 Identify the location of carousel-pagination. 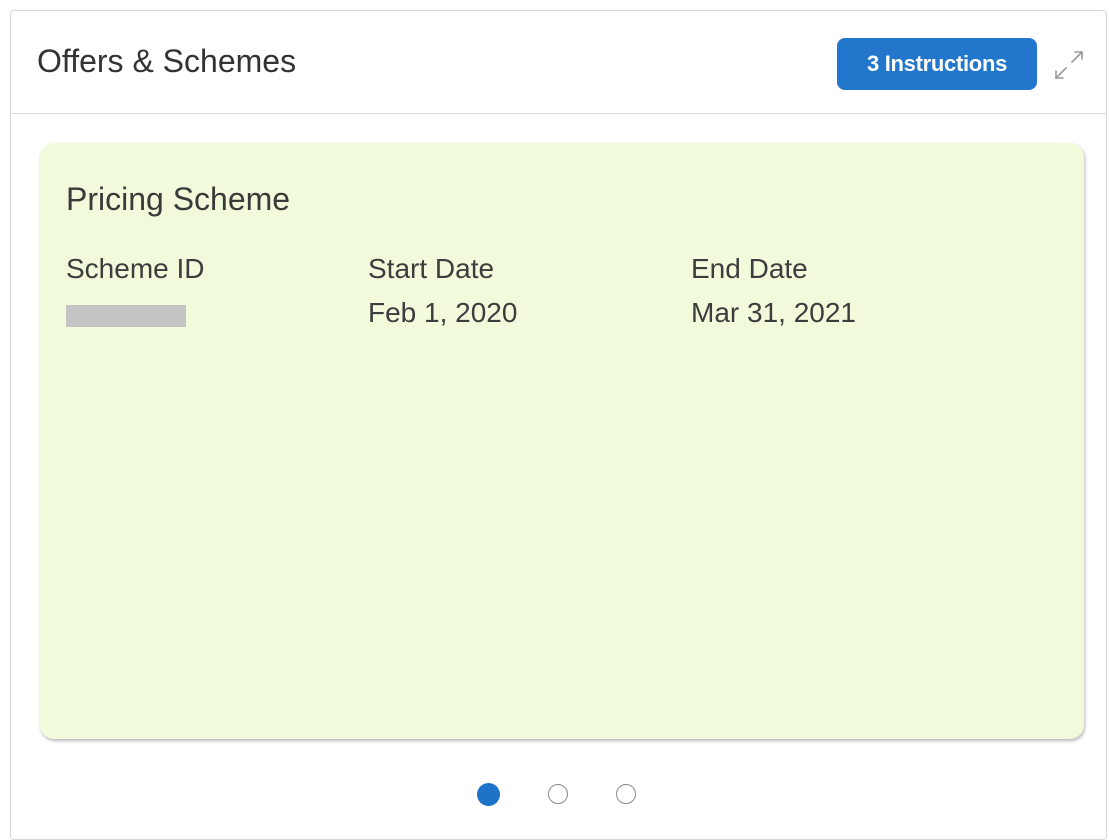
(556, 794).